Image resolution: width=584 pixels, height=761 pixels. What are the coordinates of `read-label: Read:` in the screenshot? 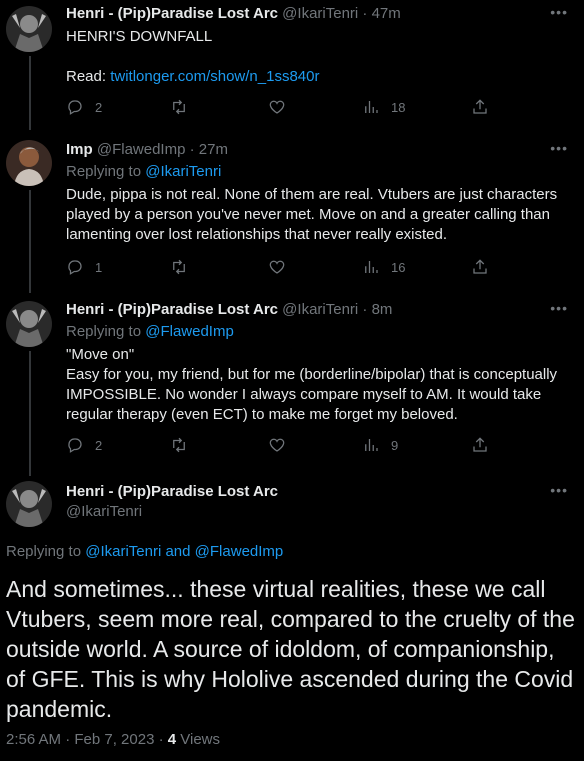 It's located at (88, 76).